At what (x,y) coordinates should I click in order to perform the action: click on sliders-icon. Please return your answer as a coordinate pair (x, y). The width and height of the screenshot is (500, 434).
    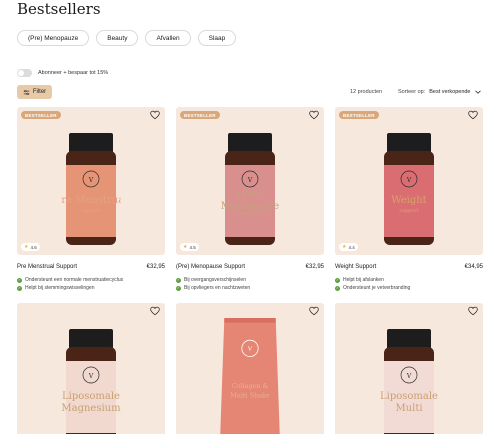
    Looking at the image, I should click on (26, 92).